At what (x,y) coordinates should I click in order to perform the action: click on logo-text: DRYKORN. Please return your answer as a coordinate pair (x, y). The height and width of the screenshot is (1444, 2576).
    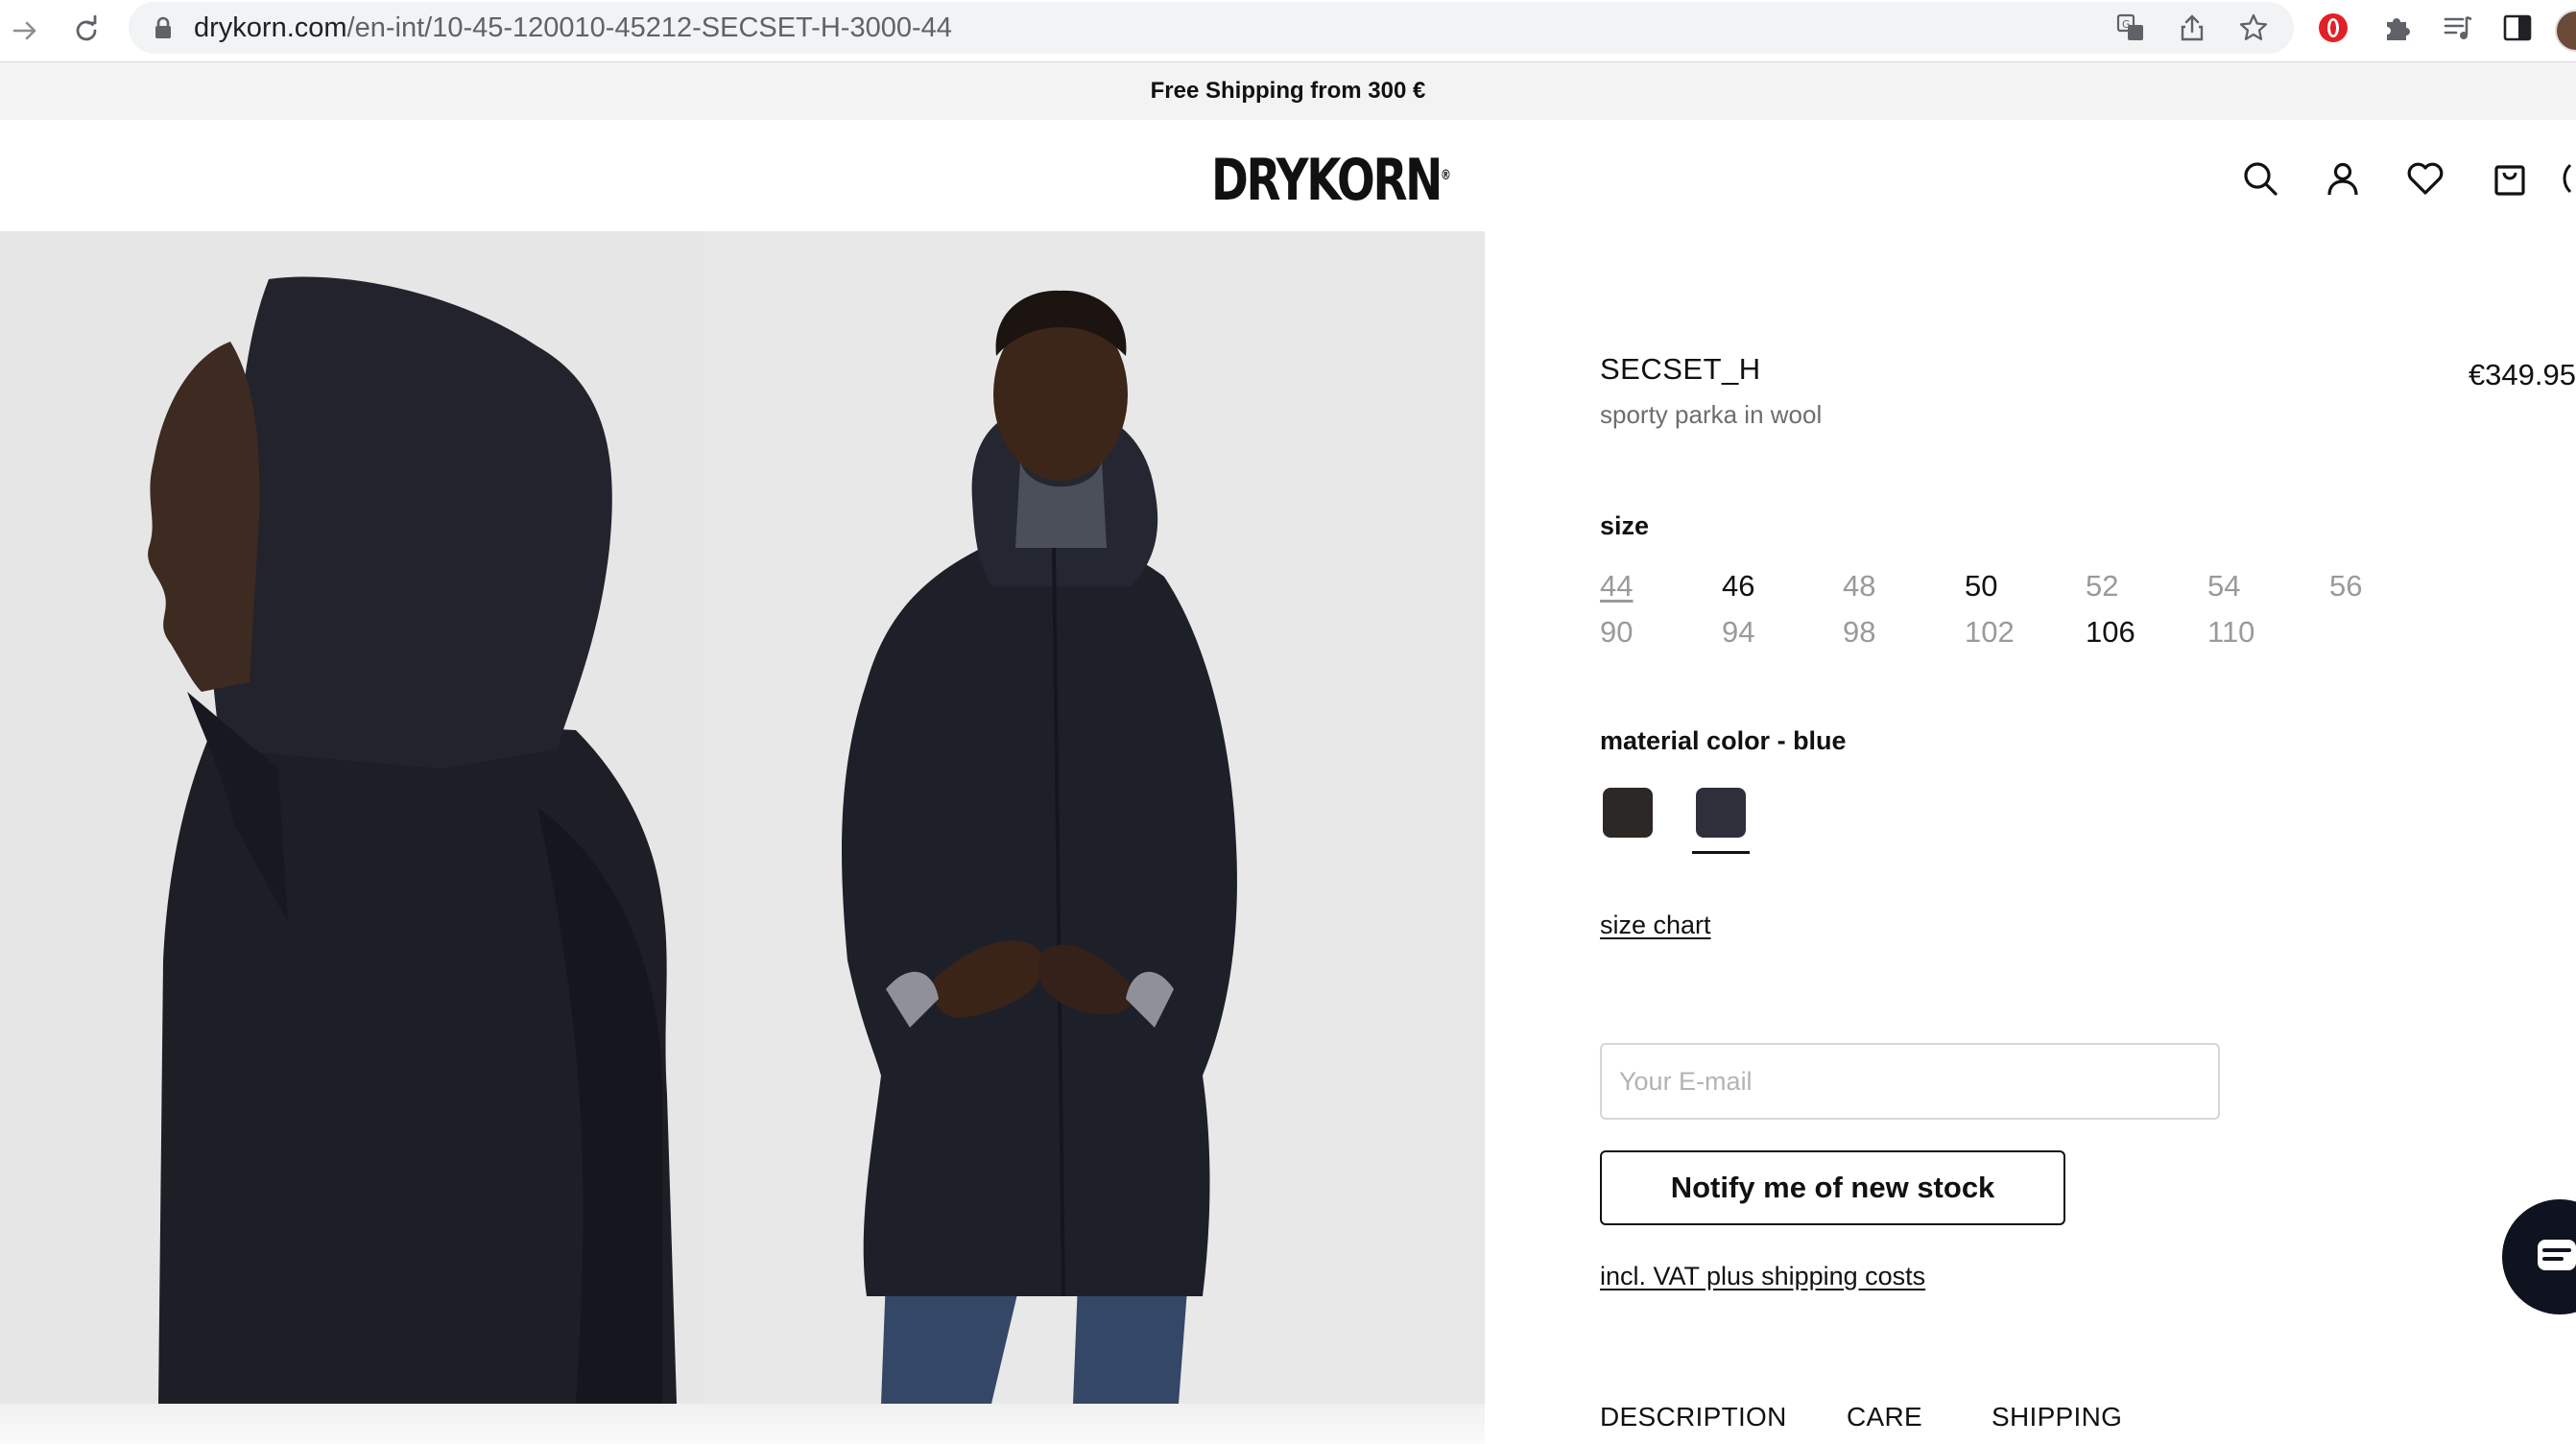
    Looking at the image, I should click on (1327, 180).